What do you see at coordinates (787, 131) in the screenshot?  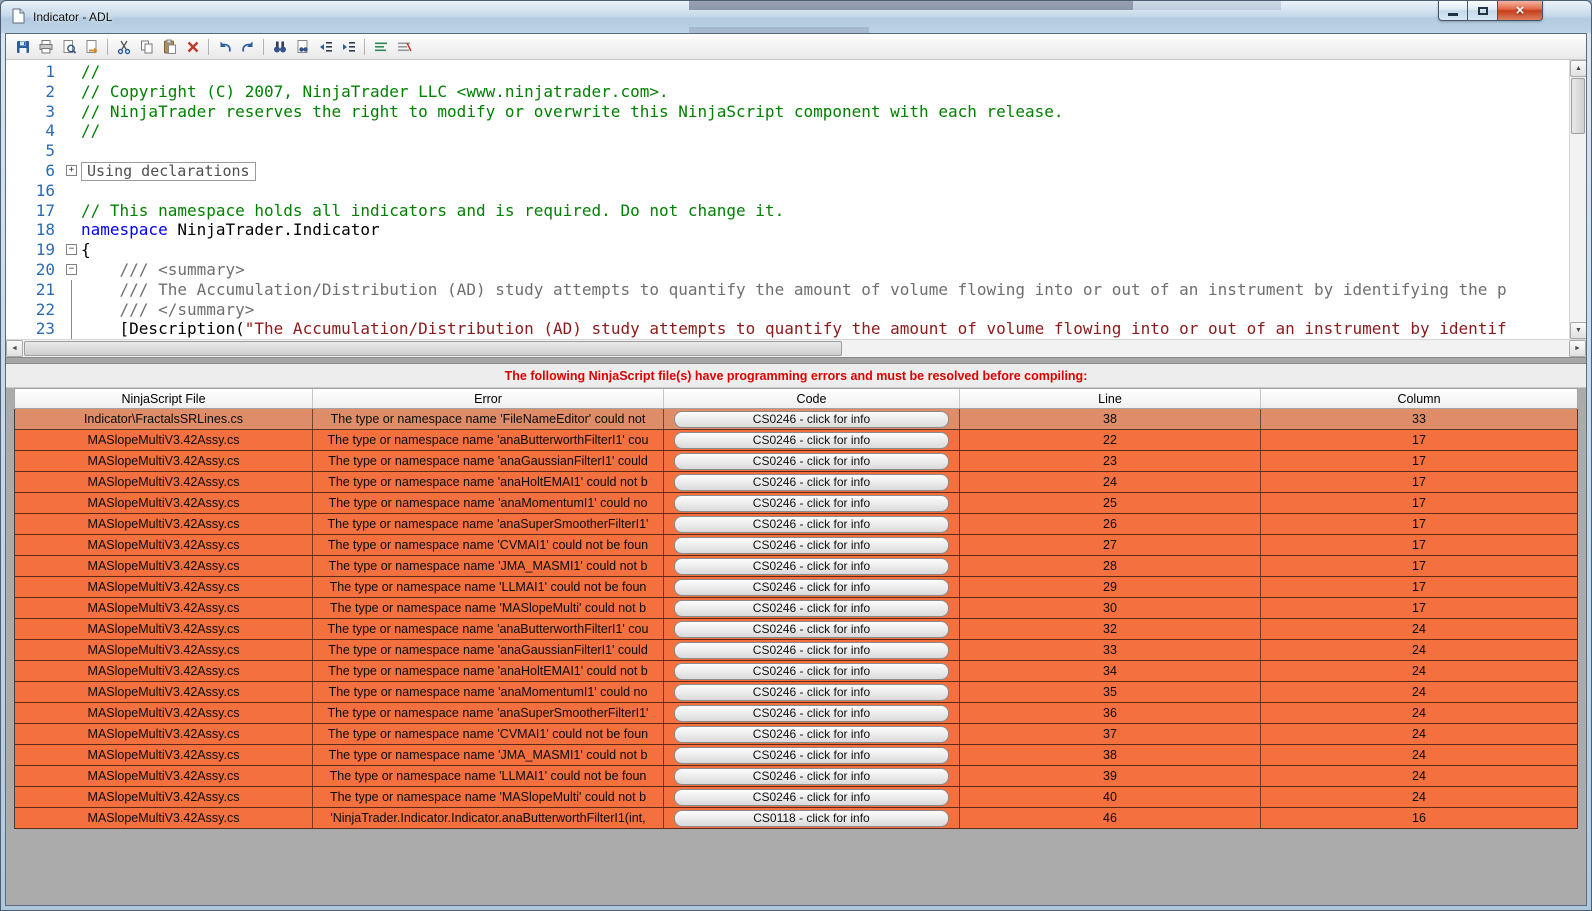 I see `code-line: 4 //` at bounding box center [787, 131].